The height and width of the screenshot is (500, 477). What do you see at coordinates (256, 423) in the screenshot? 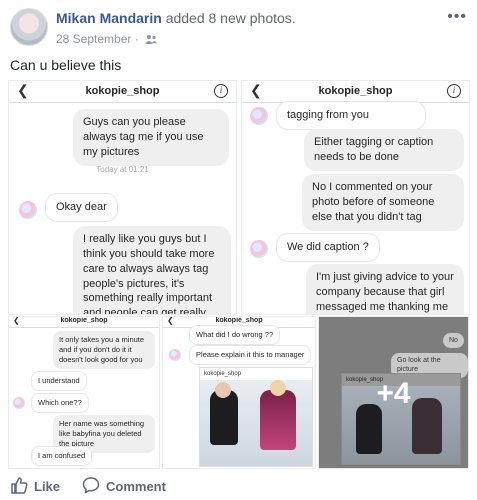
I see `shared-post-photo` at bounding box center [256, 423].